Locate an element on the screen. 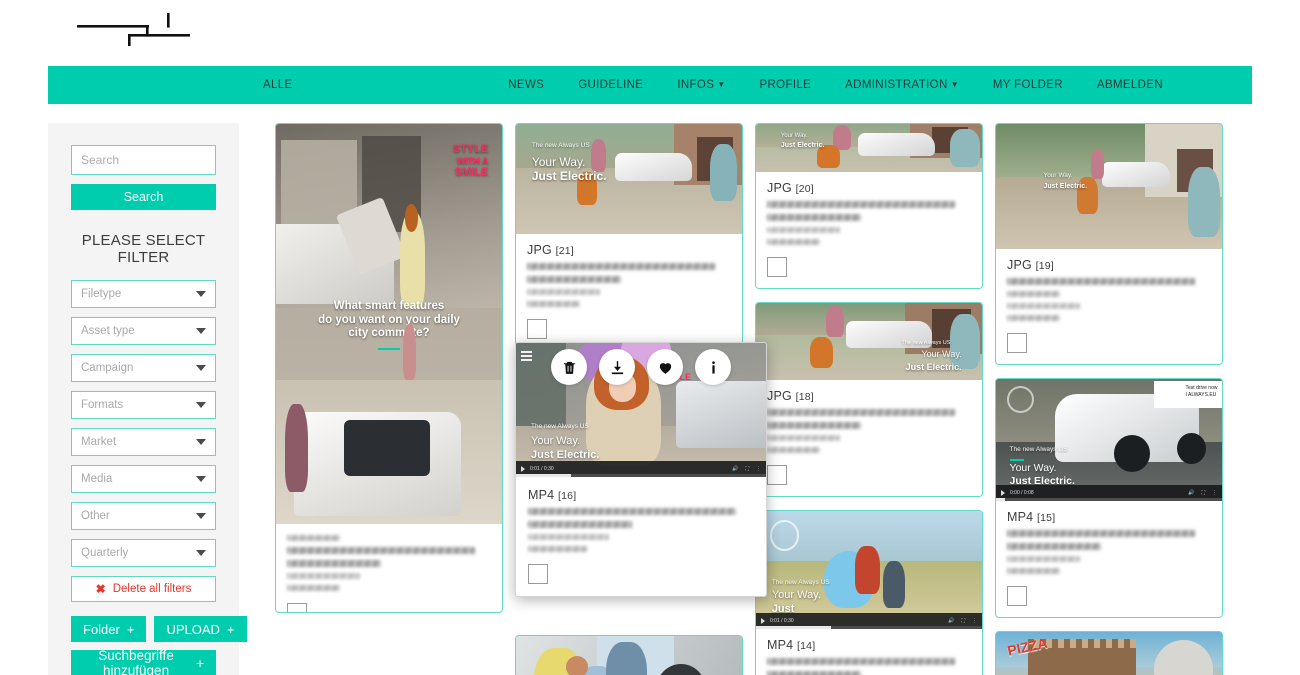 Image resolution: width=1300 pixels, height=675 pixels. filter-label-media: Media is located at coordinates (97, 479).